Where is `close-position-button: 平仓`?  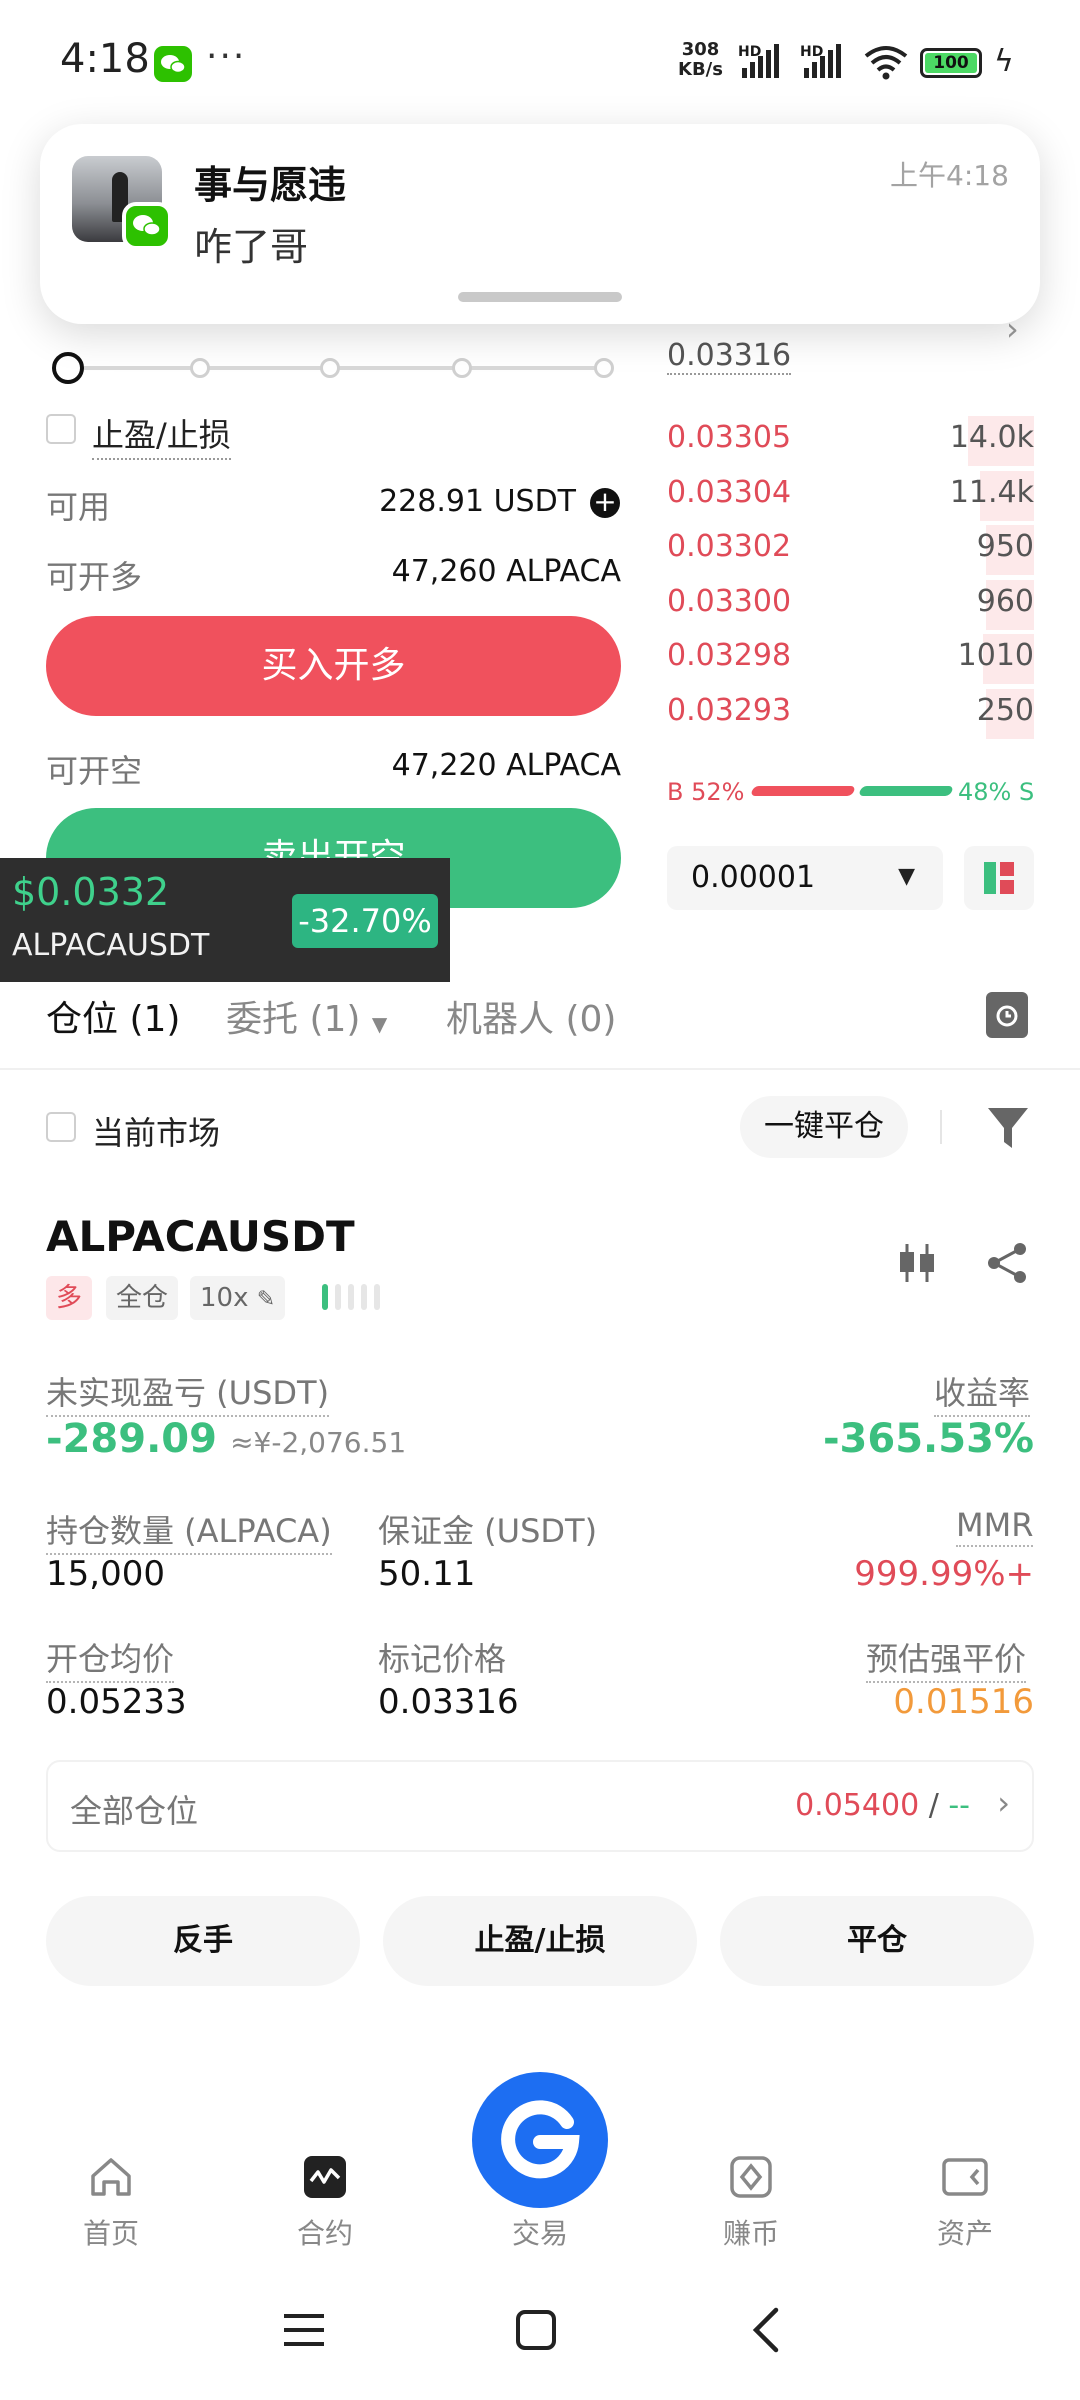
close-position-button: 平仓 is located at coordinates (877, 1941).